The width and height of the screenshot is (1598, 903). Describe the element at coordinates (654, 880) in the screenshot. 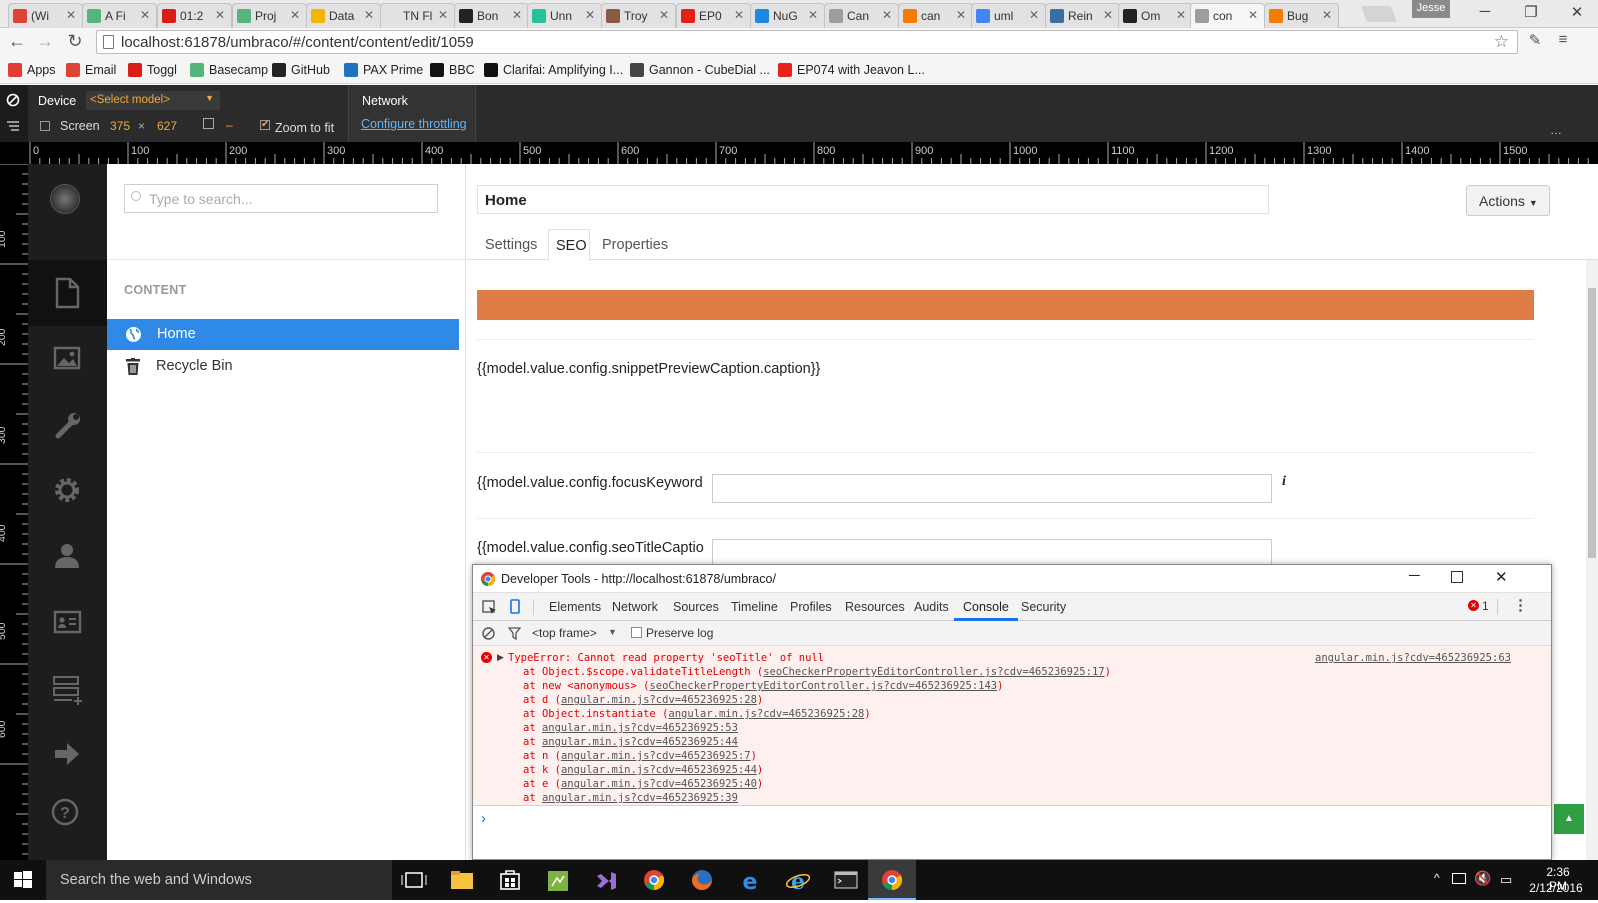

I see `chrome-icon` at that location.